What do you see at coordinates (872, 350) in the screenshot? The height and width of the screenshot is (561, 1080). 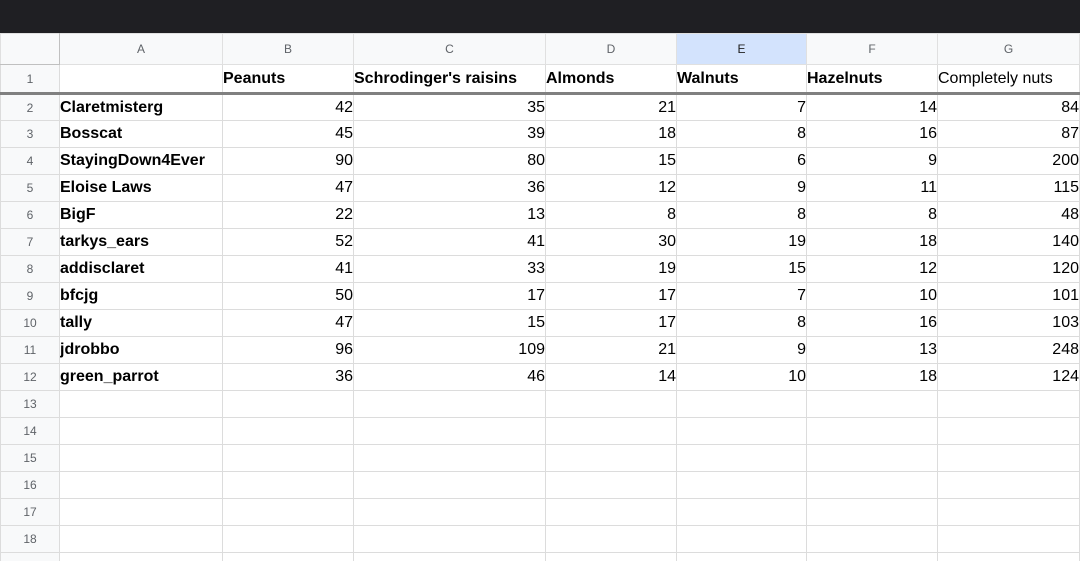 I see `cell: 13` at bounding box center [872, 350].